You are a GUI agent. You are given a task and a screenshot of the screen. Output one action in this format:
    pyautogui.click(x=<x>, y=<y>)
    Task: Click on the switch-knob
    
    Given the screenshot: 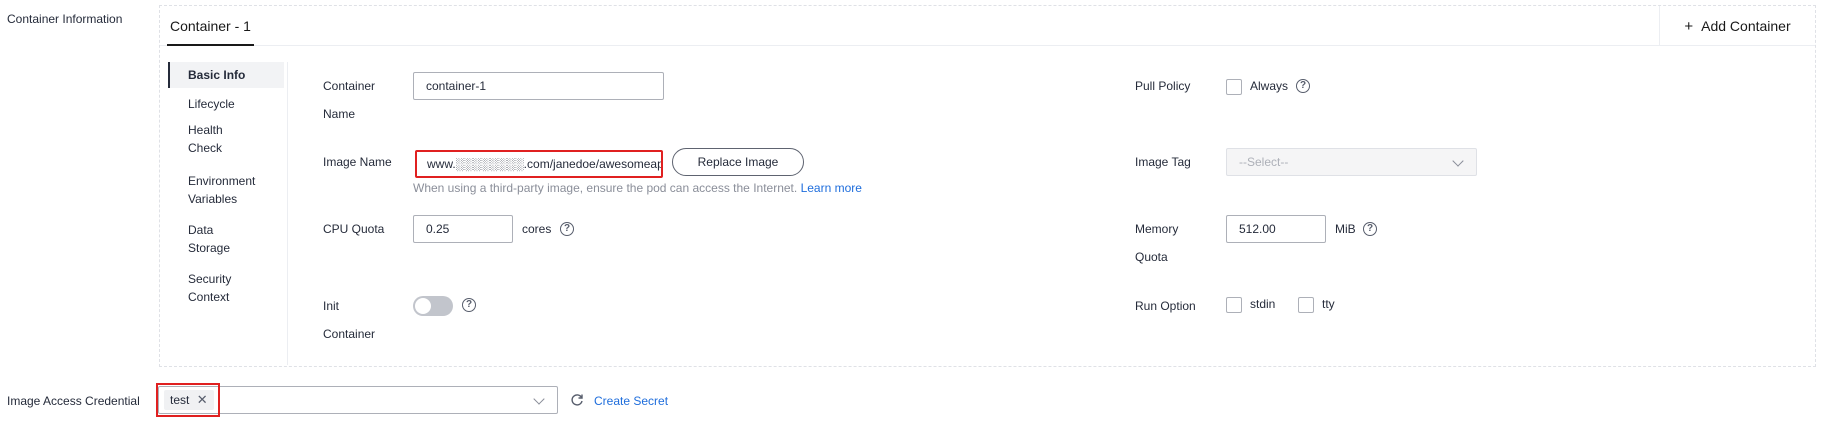 What is the action you would take?
    pyautogui.click(x=423, y=306)
    